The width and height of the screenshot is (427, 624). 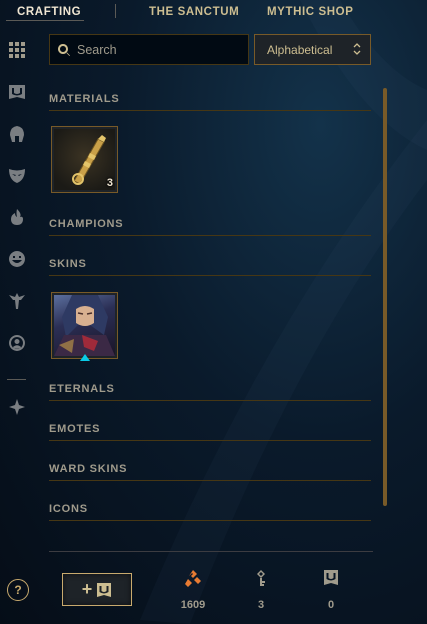 I want to click on hextech-key-icon, so click(x=89, y=160).